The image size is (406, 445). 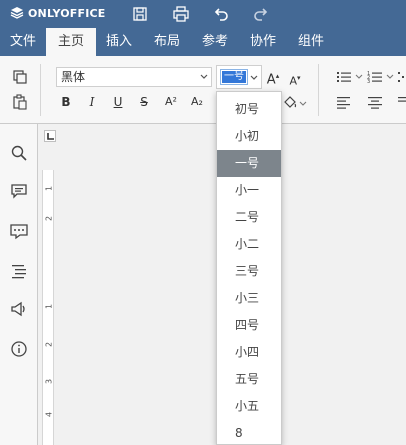 What do you see at coordinates (249, 406) in the screenshot?
I see `font-size-option: 小五` at bounding box center [249, 406].